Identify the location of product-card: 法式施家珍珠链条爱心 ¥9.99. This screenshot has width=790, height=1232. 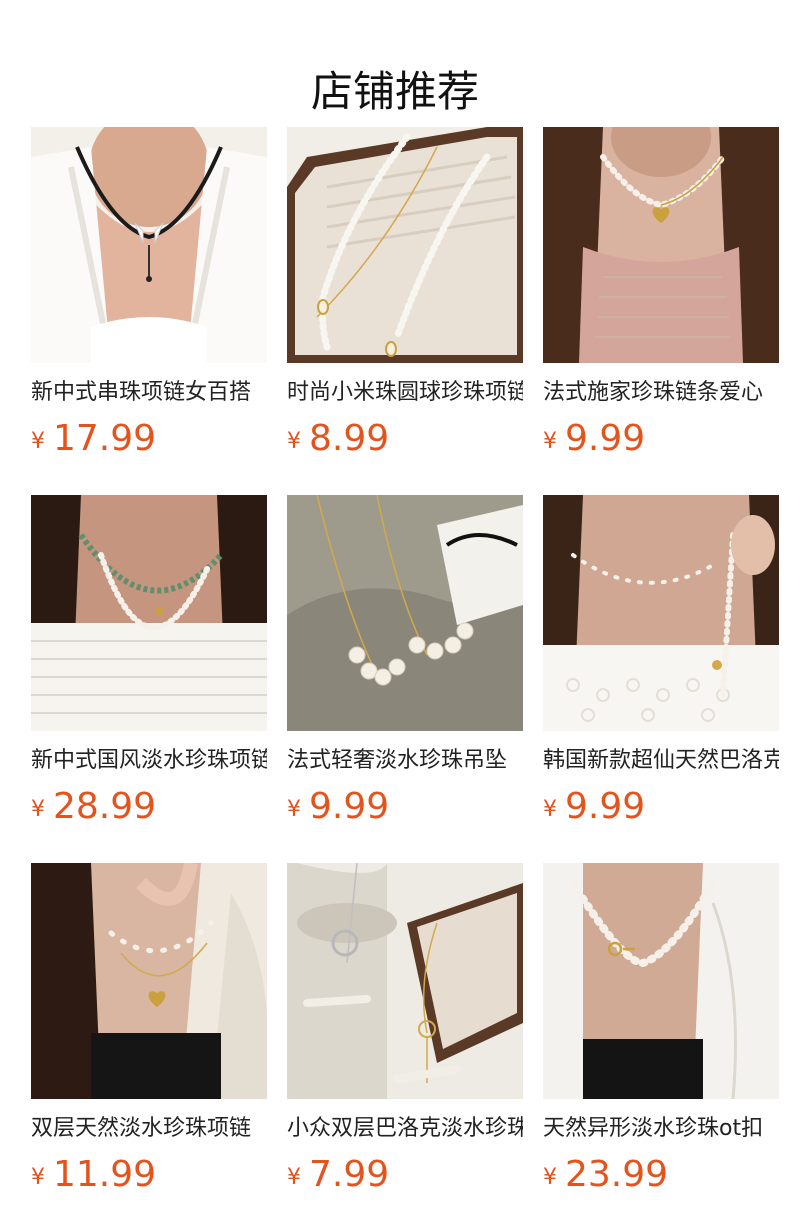
(661, 311).